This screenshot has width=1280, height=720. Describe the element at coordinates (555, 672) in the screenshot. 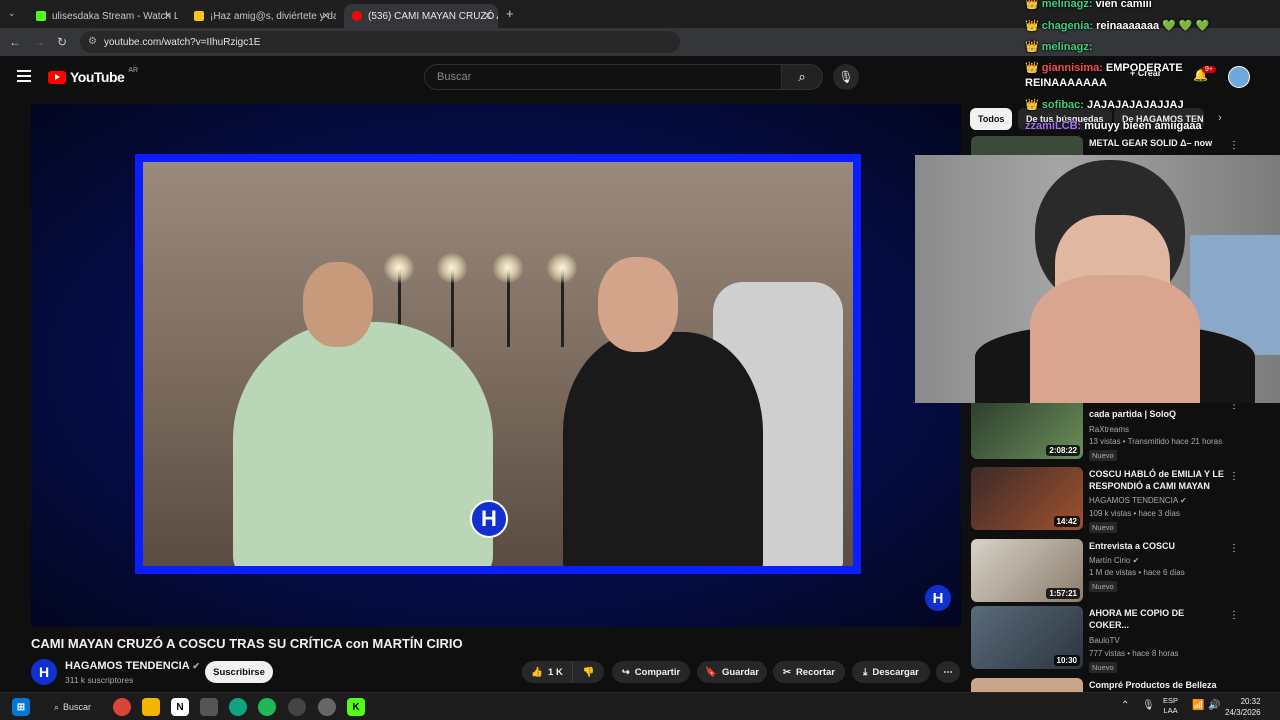

I see `like-count: 1 K` at that location.